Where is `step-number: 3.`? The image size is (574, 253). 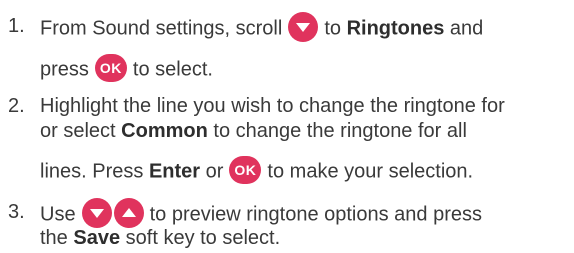 step-number: 3. is located at coordinates (16, 212).